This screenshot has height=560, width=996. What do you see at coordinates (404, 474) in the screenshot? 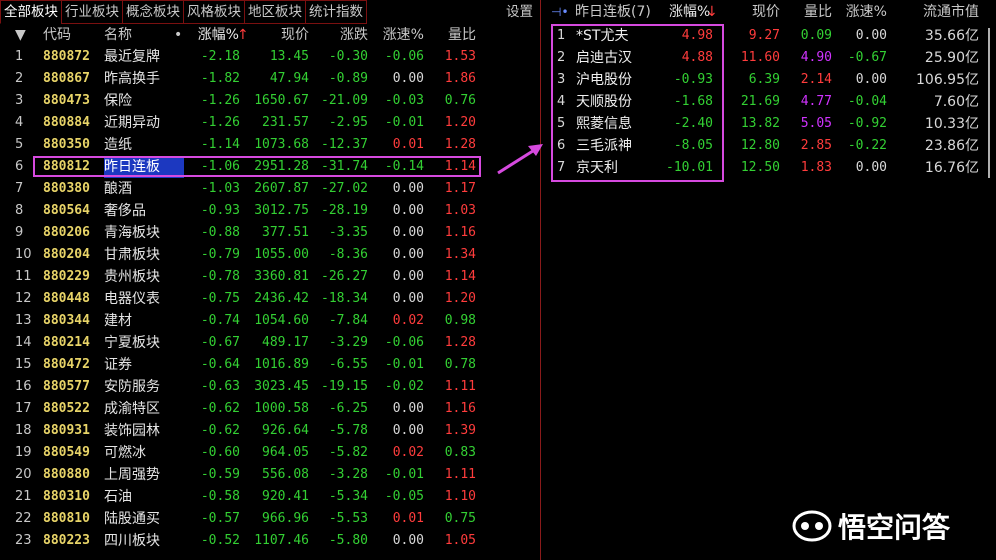
I see `speed: -0.01` at bounding box center [404, 474].